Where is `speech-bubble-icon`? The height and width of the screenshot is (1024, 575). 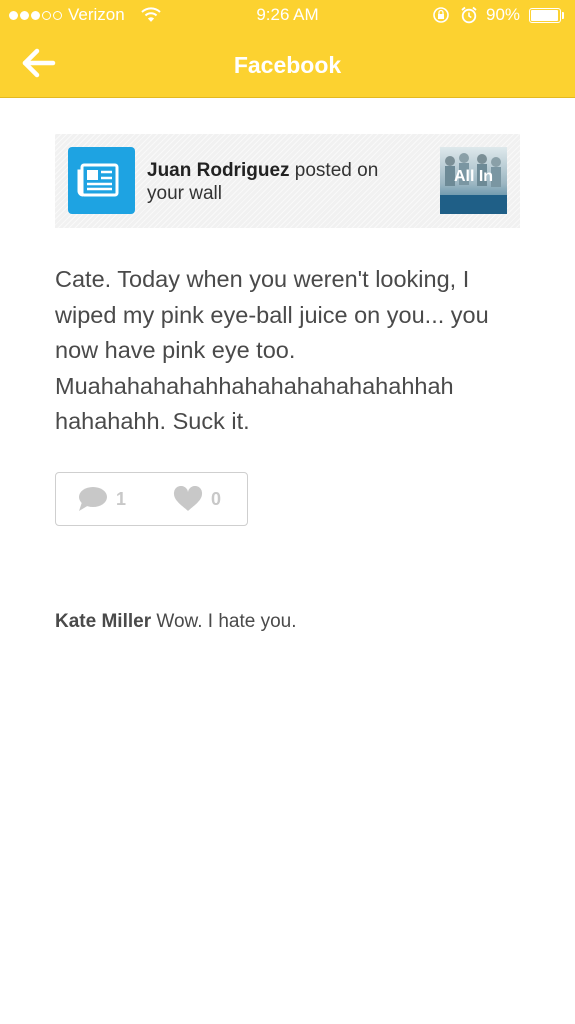 speech-bubble-icon is located at coordinates (93, 499).